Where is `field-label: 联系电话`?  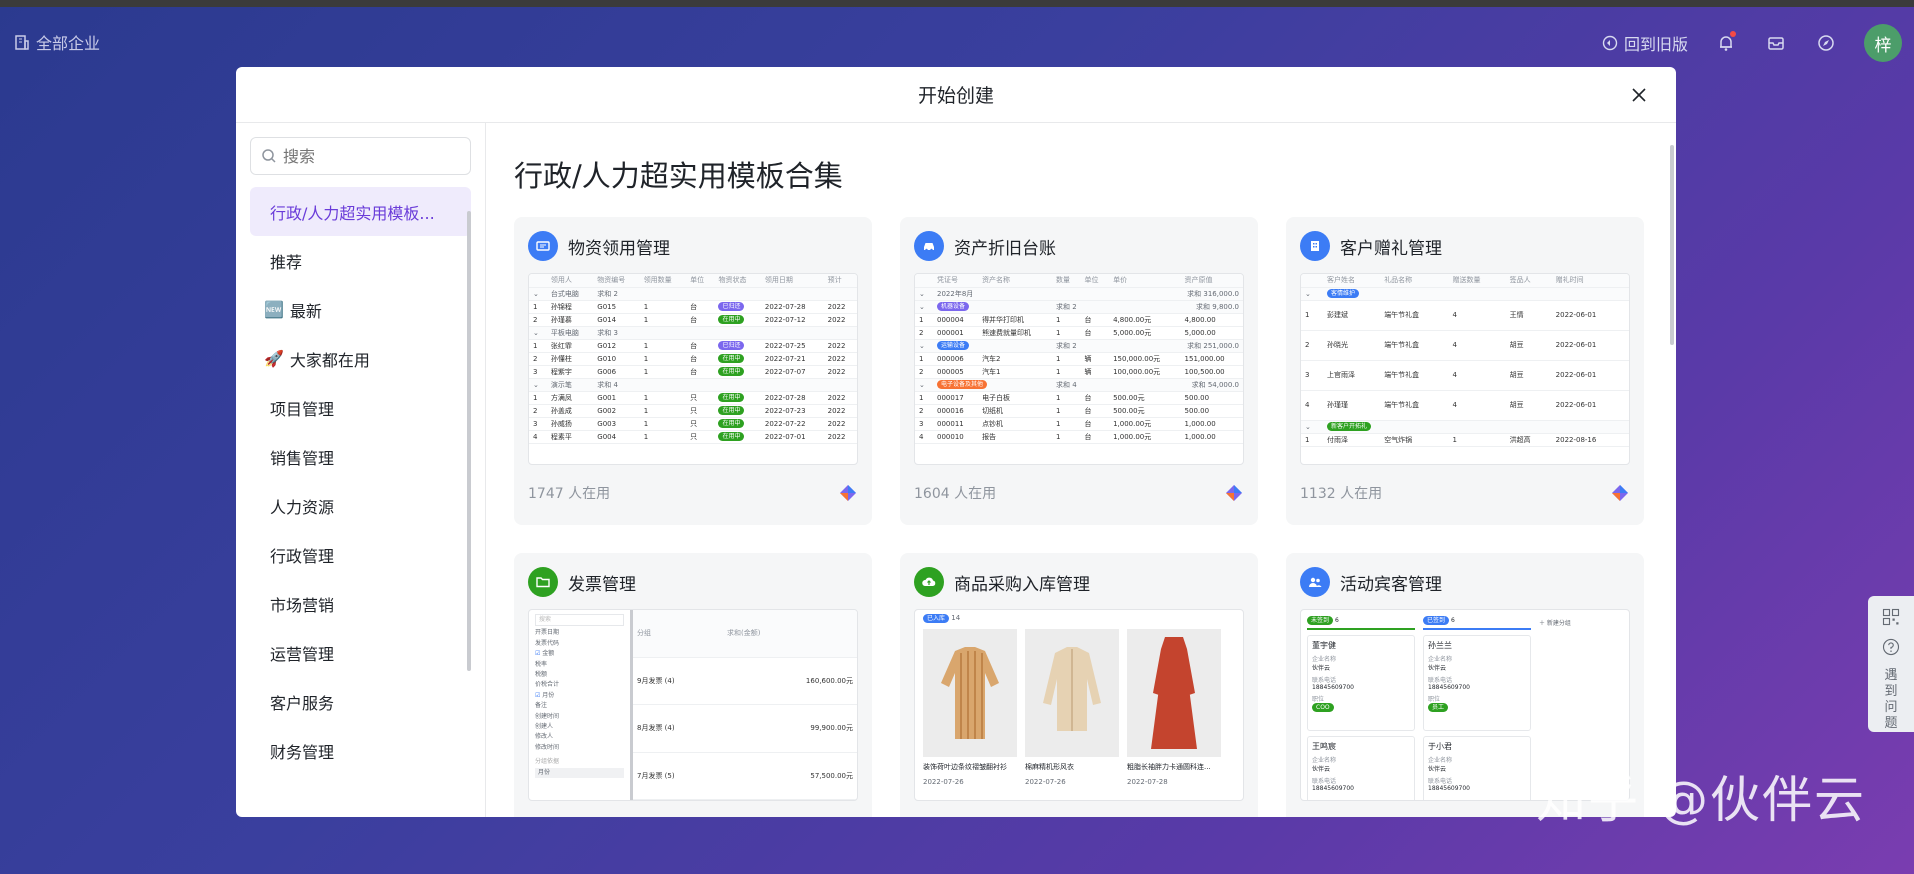 field-label: 联系电话 is located at coordinates (1440, 781).